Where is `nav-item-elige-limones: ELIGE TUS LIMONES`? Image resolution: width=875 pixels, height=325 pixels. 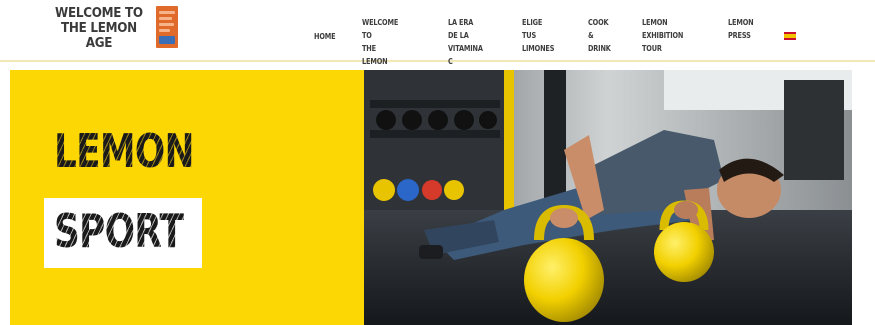 nav-item-elige-limones: ELIGE TUS LIMONES is located at coordinates (538, 35).